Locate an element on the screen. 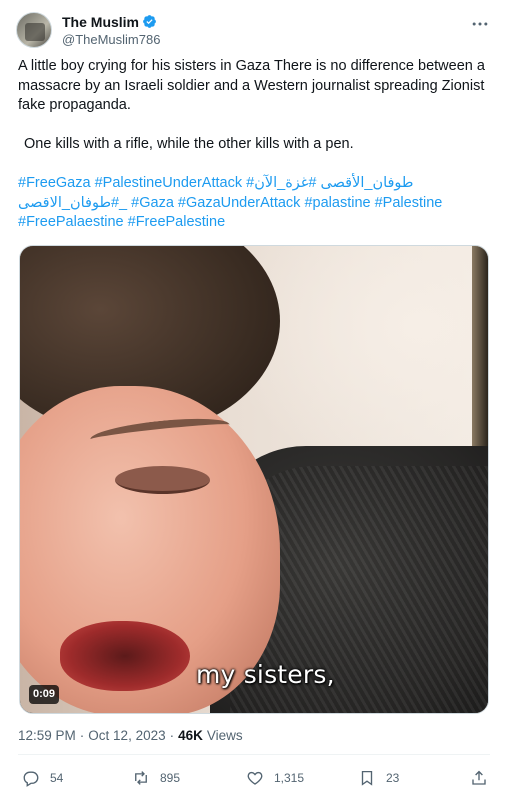  hashtag-link: #FreePalestine is located at coordinates (177, 222).